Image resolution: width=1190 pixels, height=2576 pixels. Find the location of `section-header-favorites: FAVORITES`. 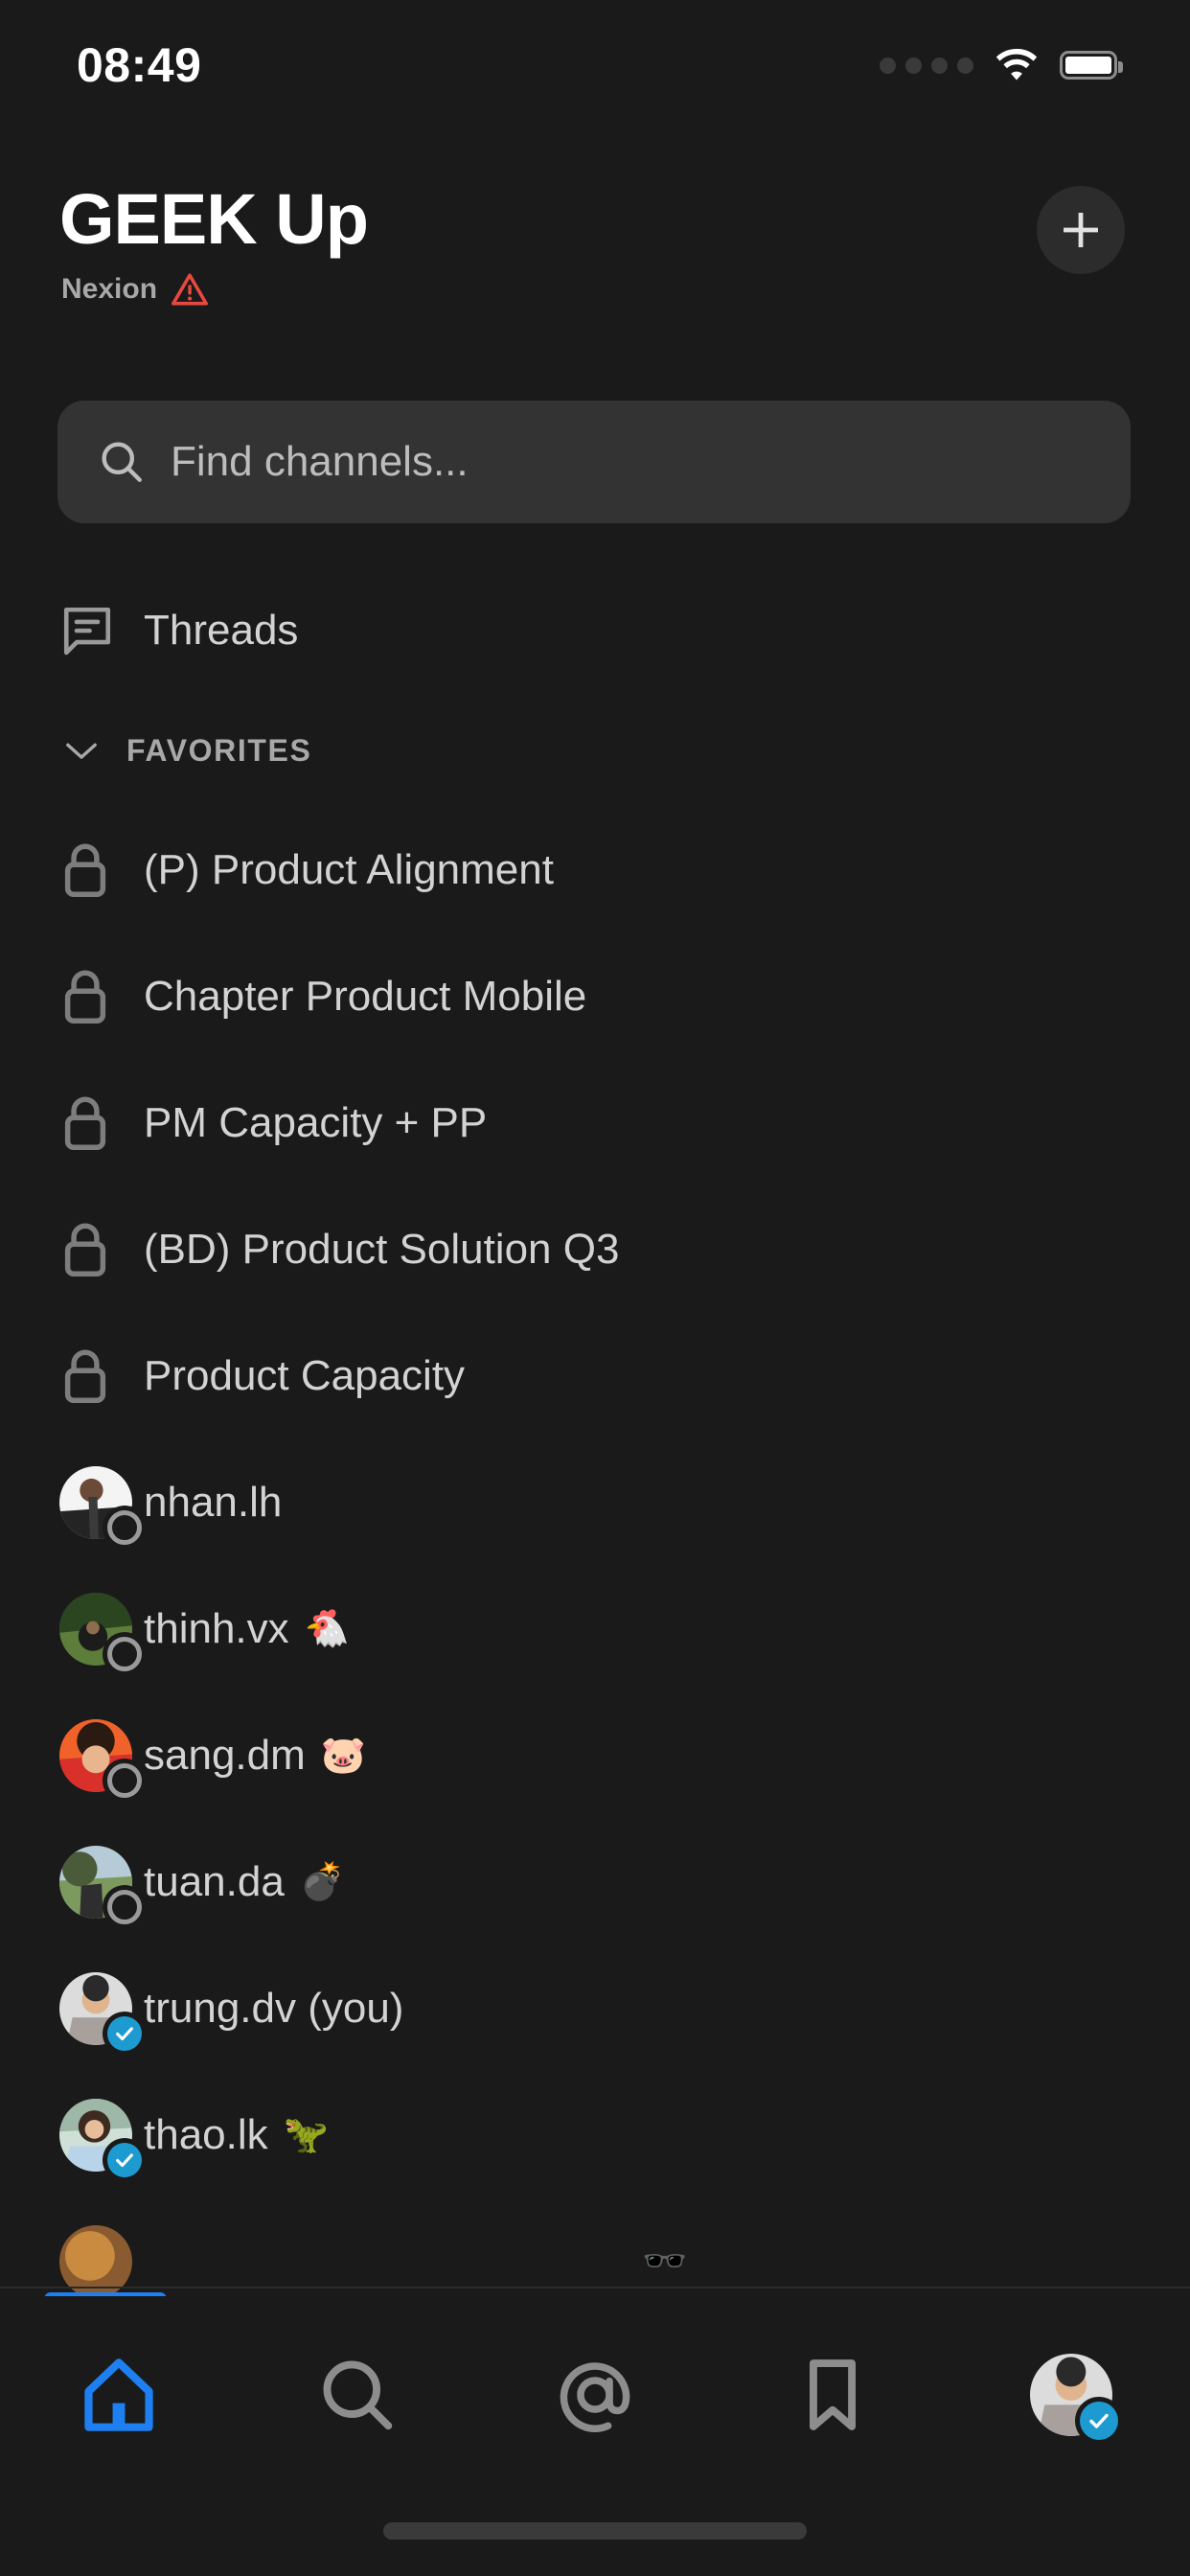

section-header-favorites: FAVORITES is located at coordinates (595, 750).